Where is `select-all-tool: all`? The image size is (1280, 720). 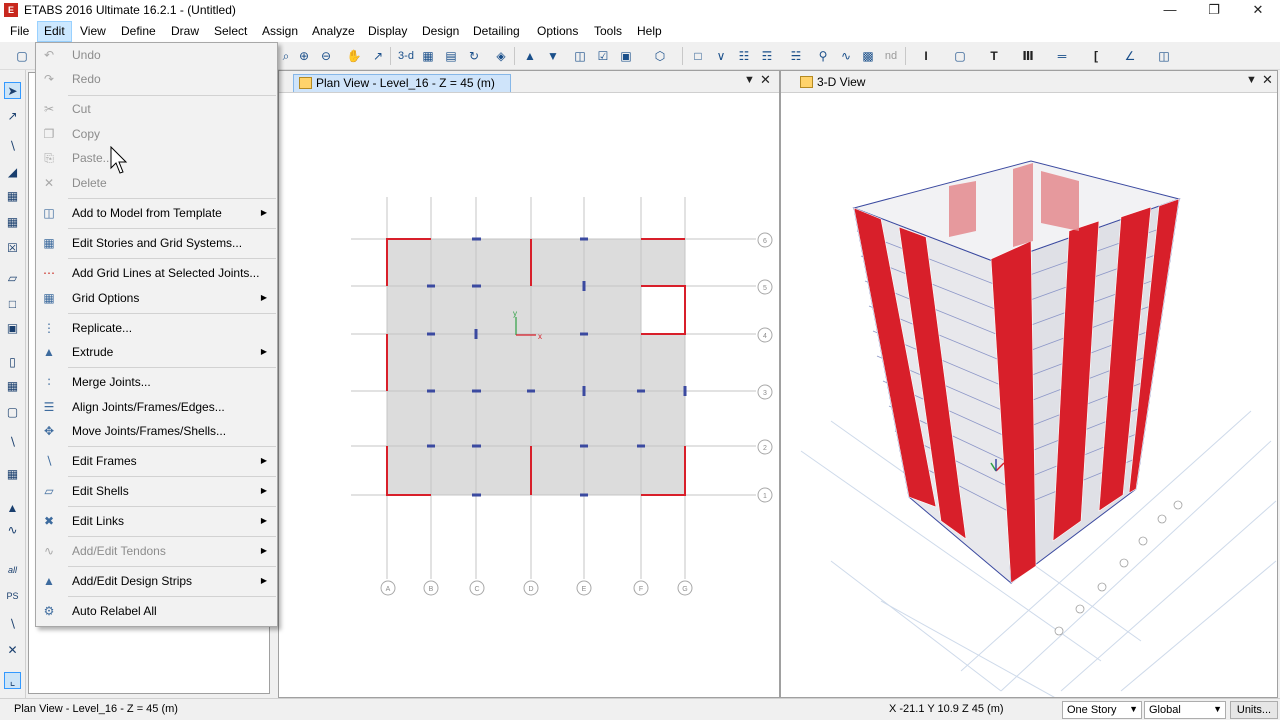 select-all-tool: all is located at coordinates (12, 570).